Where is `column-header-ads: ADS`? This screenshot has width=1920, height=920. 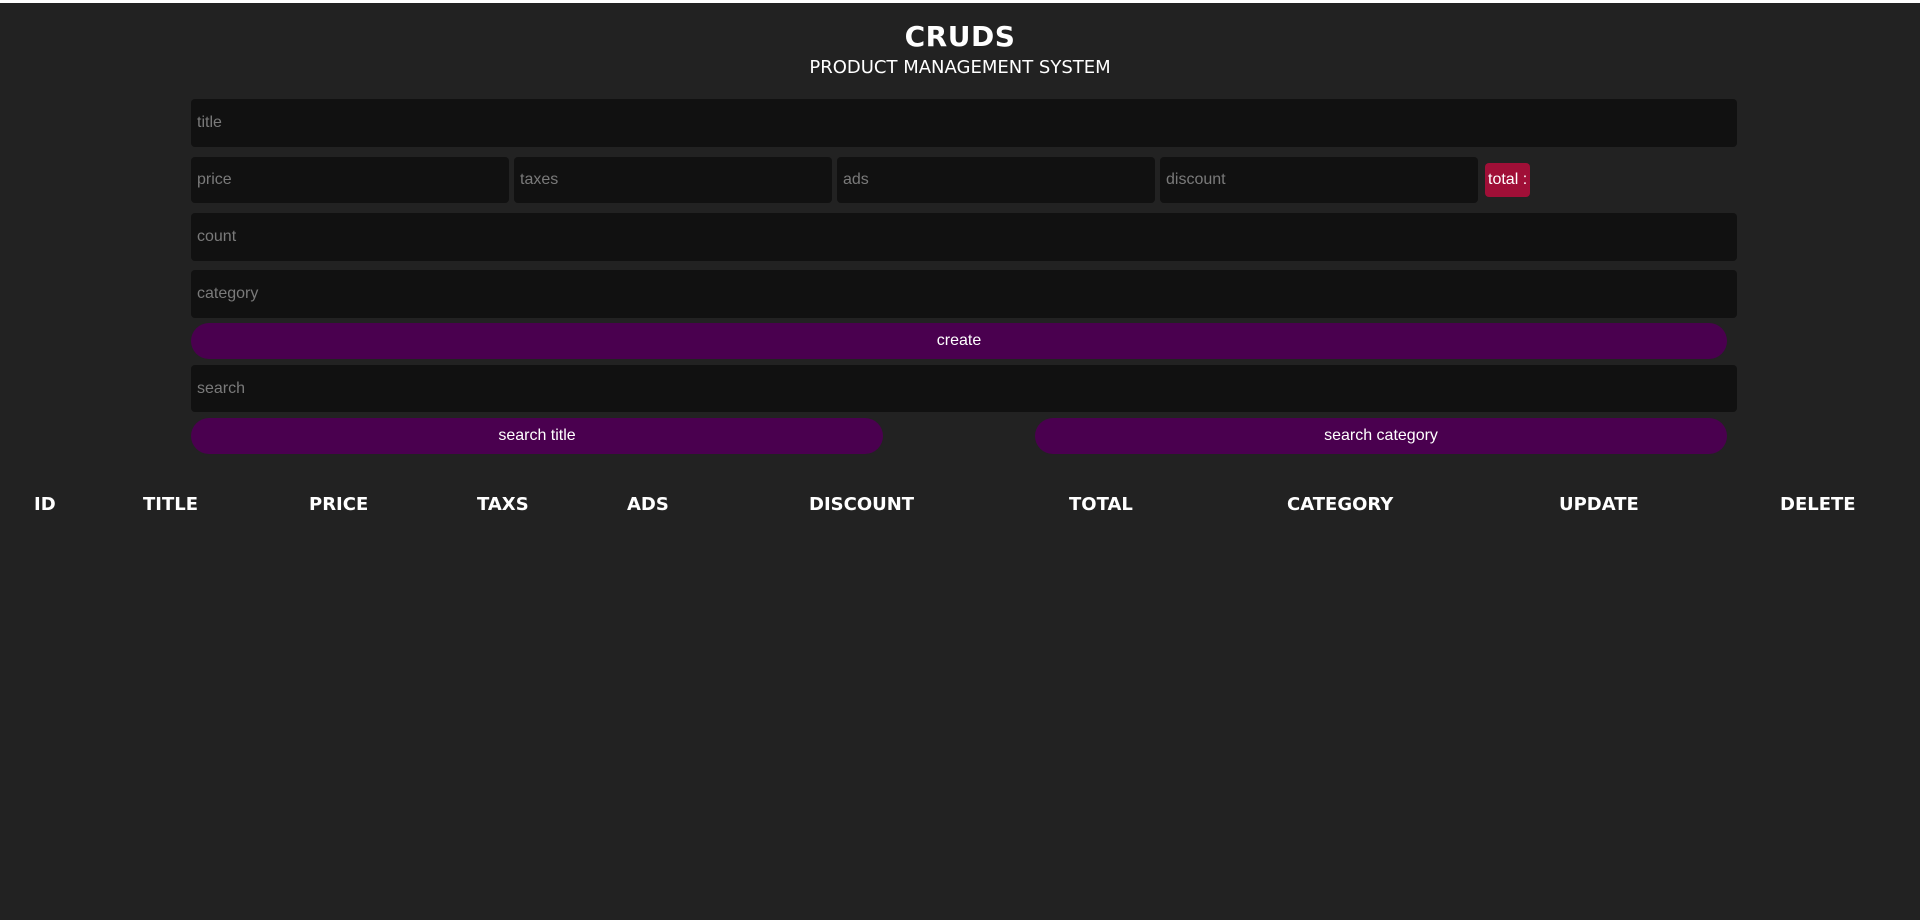 column-header-ads: ADS is located at coordinates (648, 504).